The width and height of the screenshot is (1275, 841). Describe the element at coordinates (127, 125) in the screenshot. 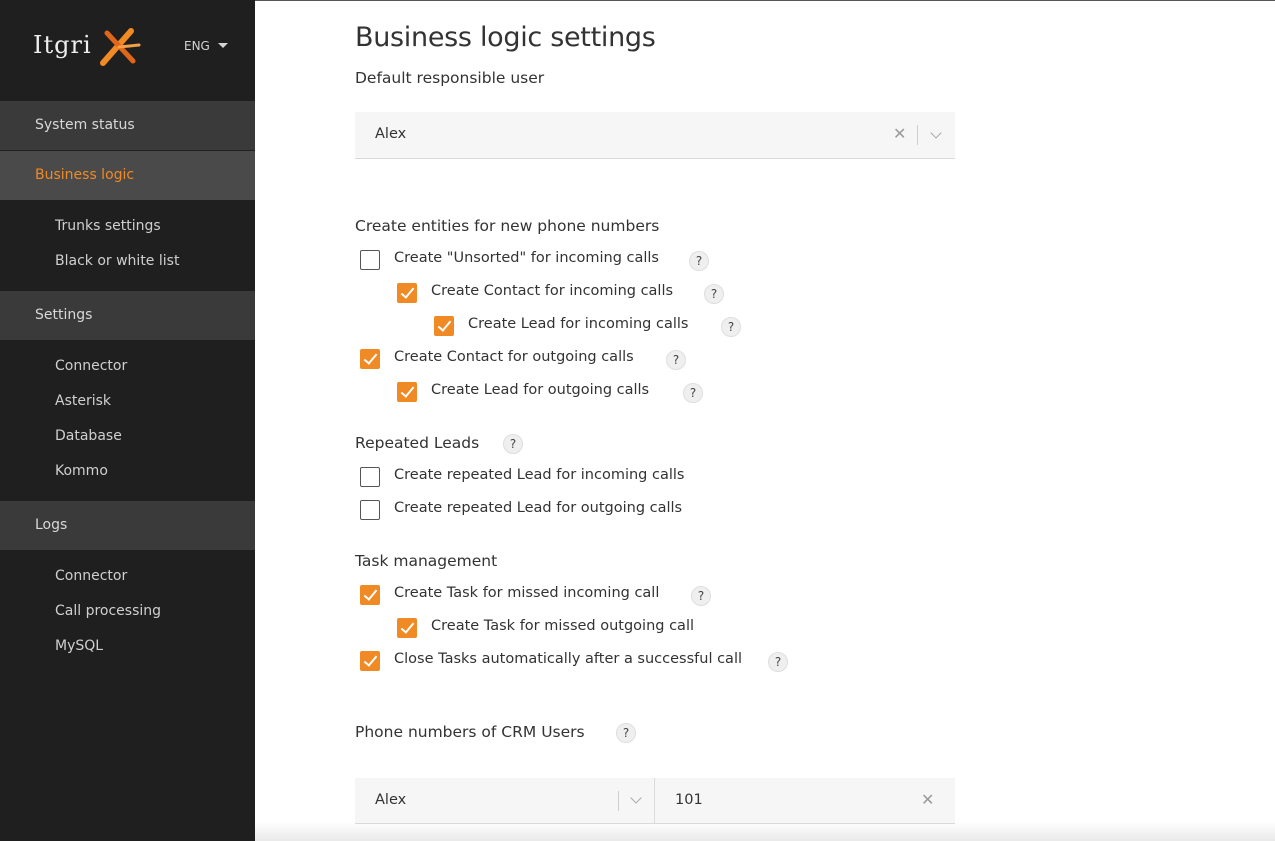

I see `nav-section-system-status: System status` at that location.